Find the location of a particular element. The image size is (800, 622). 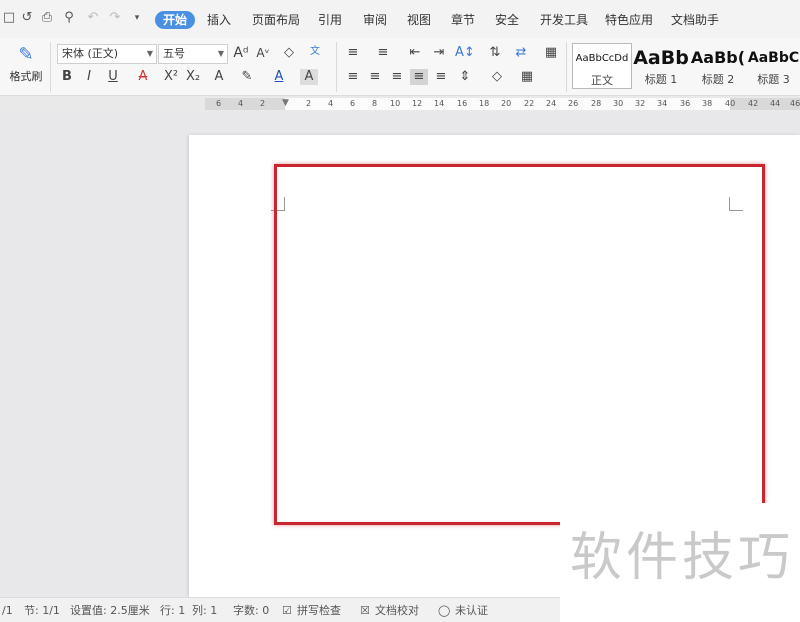

redo-icon: ↷ is located at coordinates (115, 18).